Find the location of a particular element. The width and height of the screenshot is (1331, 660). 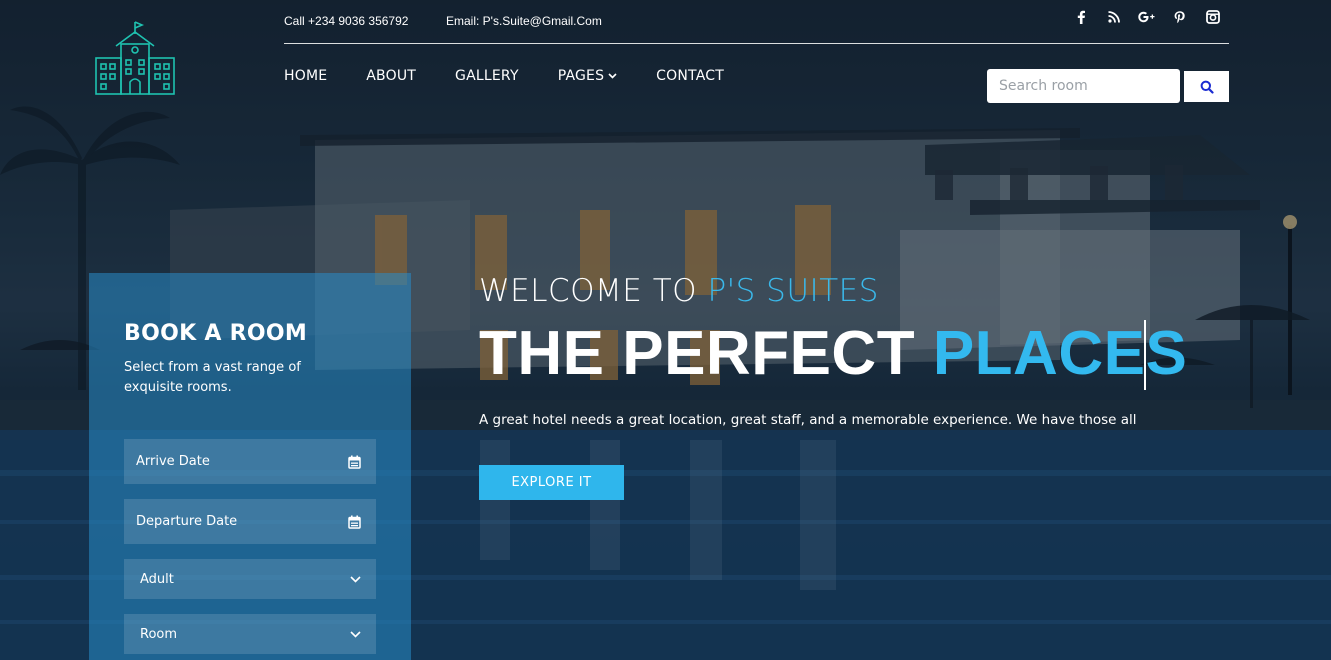

school-building-icon is located at coordinates (135, 58).